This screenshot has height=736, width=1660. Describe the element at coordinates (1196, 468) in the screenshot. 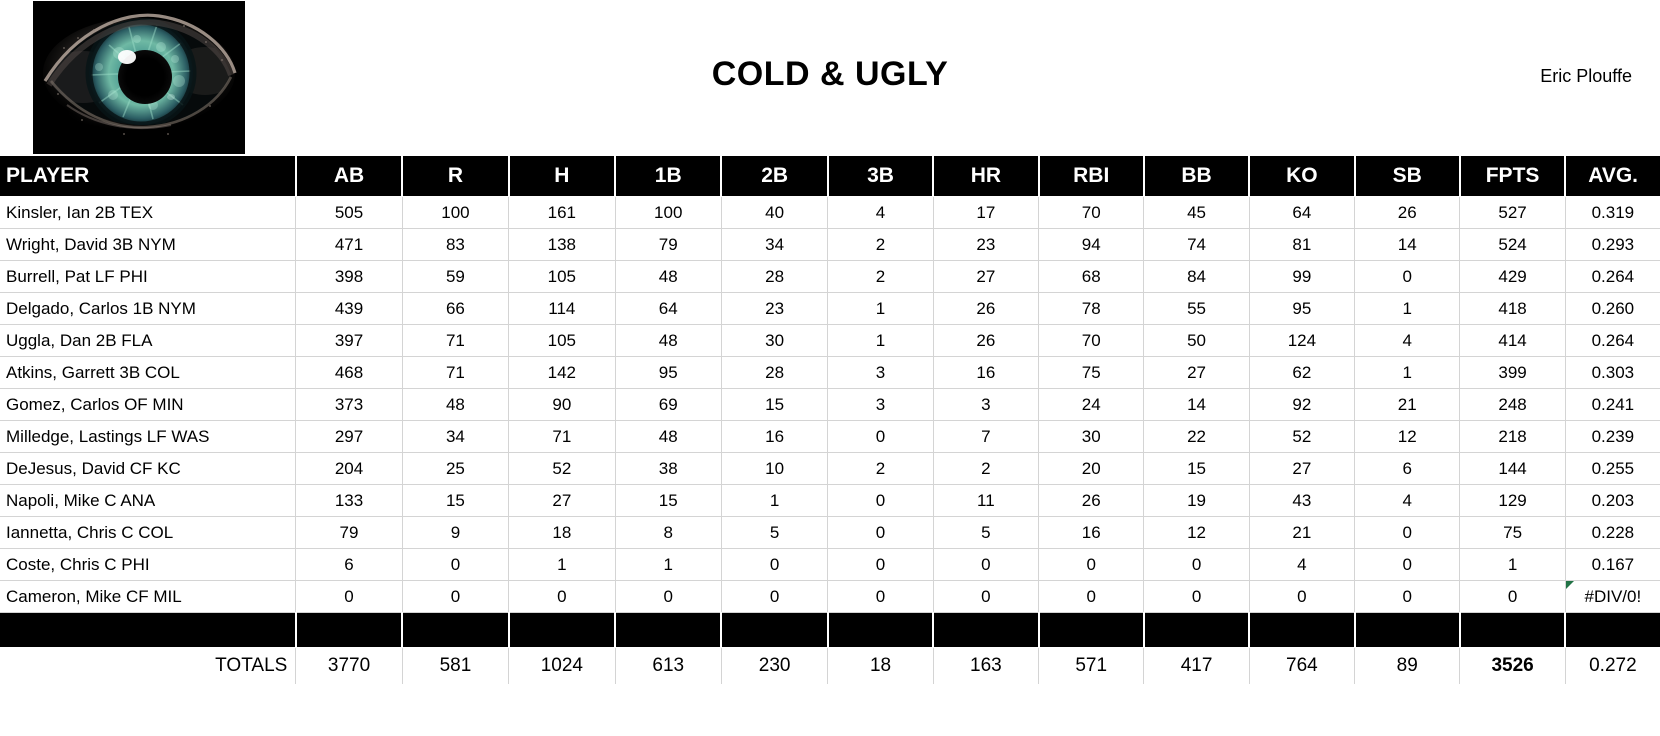

I see `cell-bb: 15` at that location.